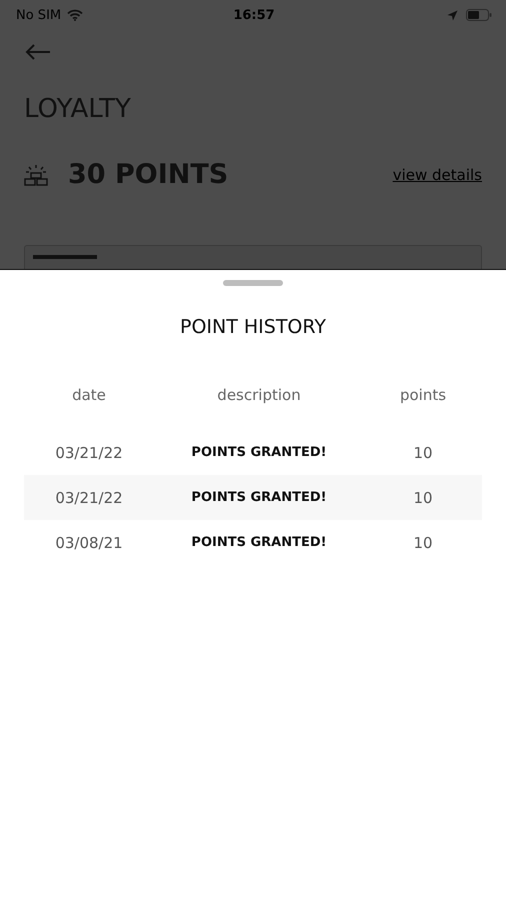  Describe the element at coordinates (253, 327) in the screenshot. I see `sheet-title: POINT HISTORY` at that location.